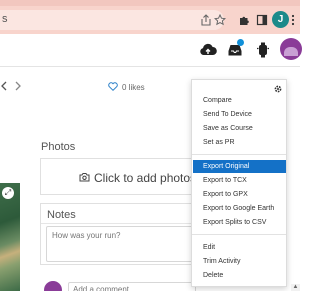 The height and width of the screenshot is (291, 320). Describe the element at coordinates (239, 222) in the screenshot. I see `menu-item-export-splits-csv: Export Splits to CSV` at that location.